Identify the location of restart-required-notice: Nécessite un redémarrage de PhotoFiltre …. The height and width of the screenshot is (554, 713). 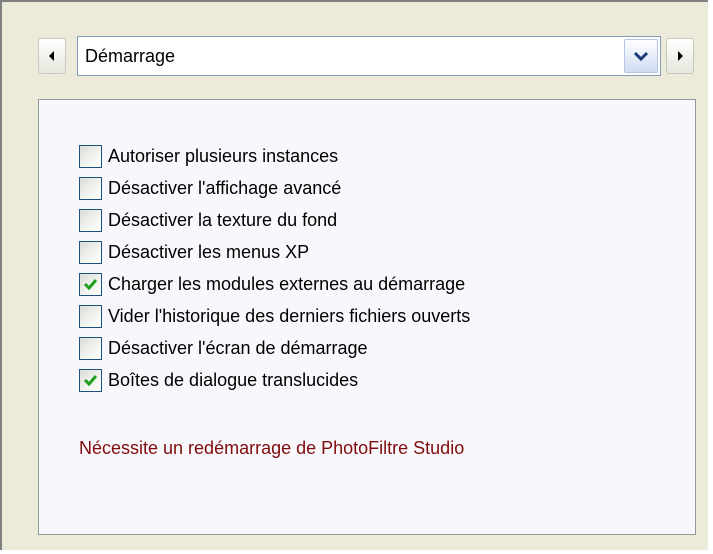
(272, 448).